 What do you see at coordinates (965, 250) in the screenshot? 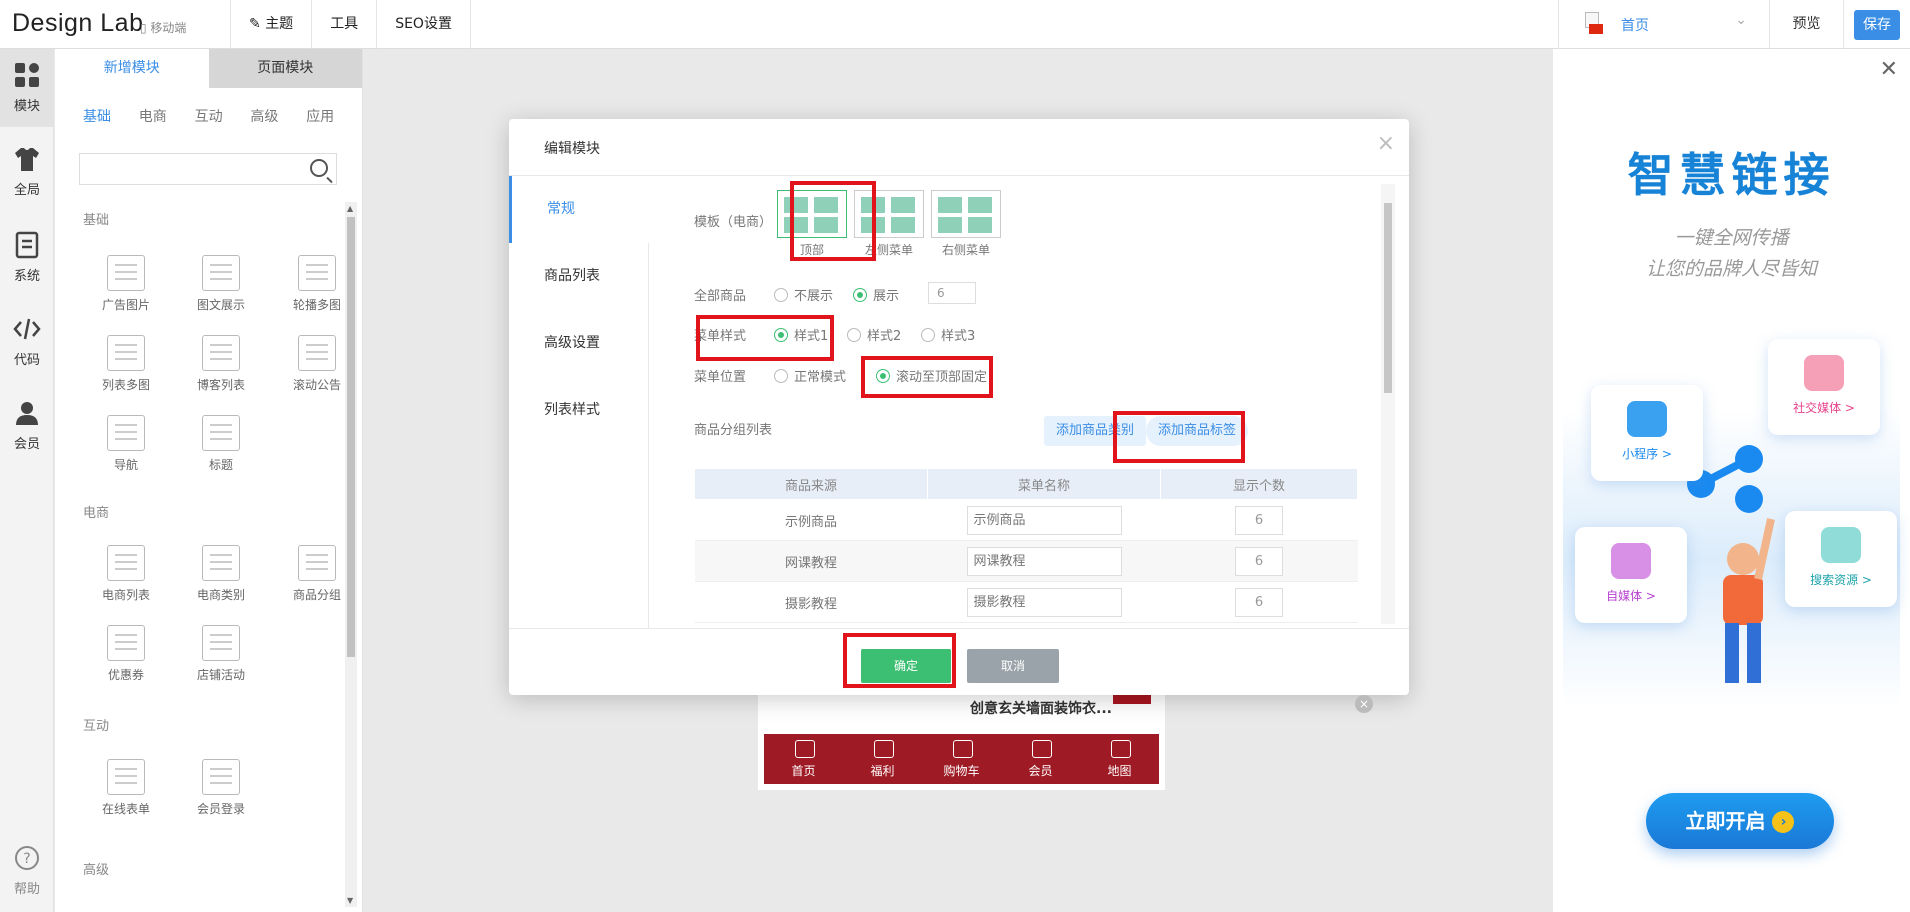
I see `template-label-text: 右侧菜单` at bounding box center [965, 250].